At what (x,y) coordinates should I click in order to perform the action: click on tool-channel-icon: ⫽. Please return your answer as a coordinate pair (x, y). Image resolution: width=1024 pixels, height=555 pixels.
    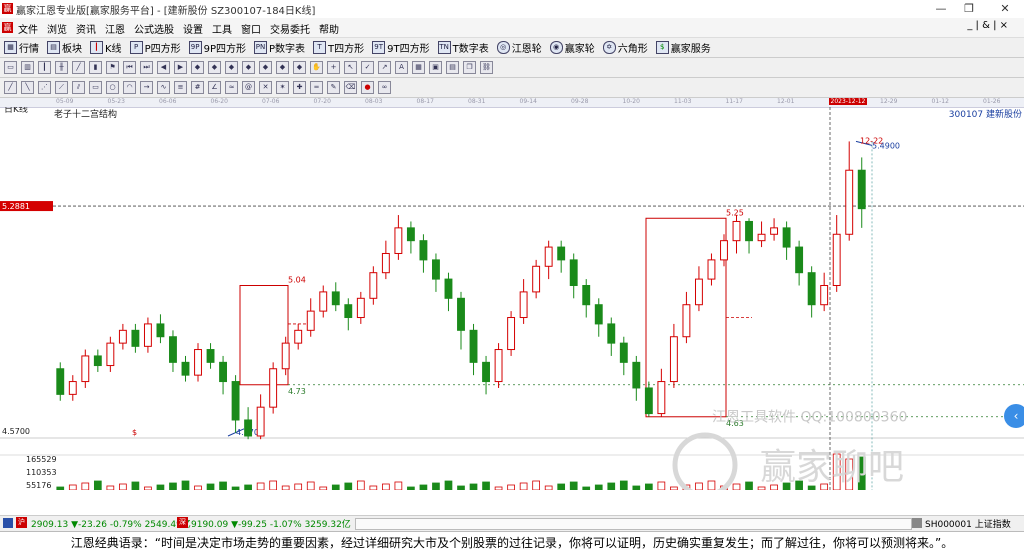
    Looking at the image, I should click on (78, 87).